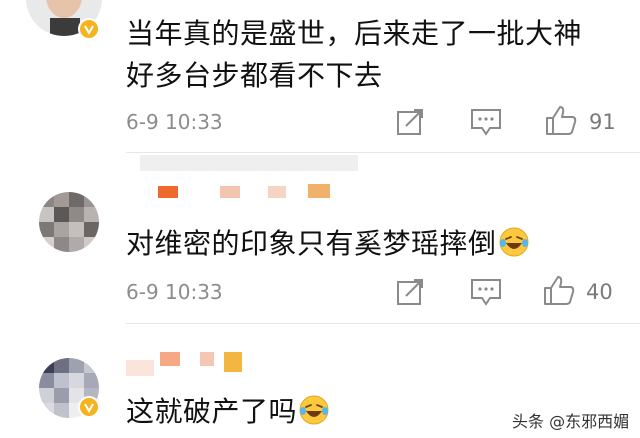 Image resolution: width=640 pixels, height=438 pixels. What do you see at coordinates (212, 411) in the screenshot?
I see `comment-text-content: 这就破产了吗` at bounding box center [212, 411].